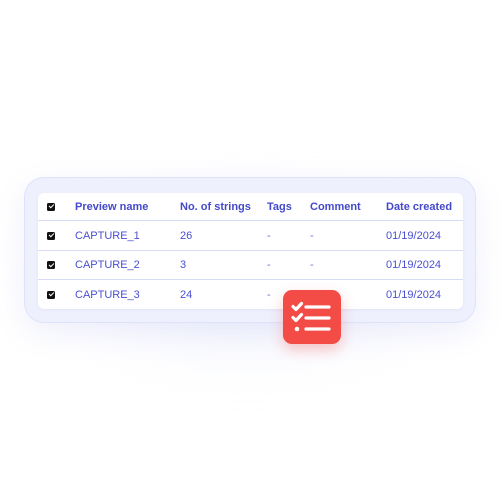 This screenshot has width=501, height=500. I want to click on preview-name-cell: CAPTURE_2, so click(107, 265).